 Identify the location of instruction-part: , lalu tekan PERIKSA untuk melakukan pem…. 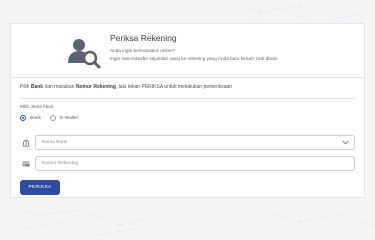
(174, 87).